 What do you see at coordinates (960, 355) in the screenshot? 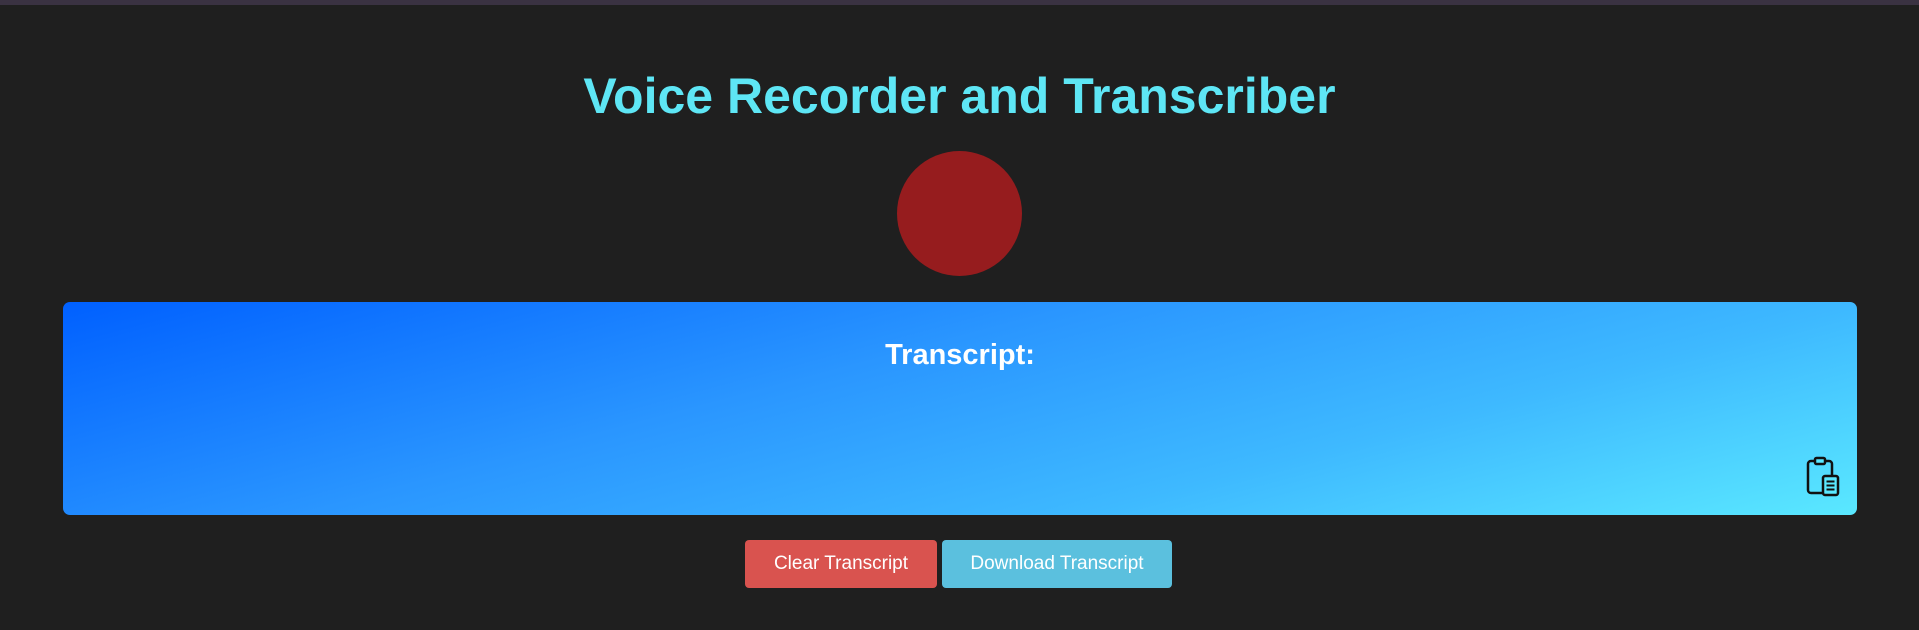
I see `transcript-heading: Transcript:` at bounding box center [960, 355].